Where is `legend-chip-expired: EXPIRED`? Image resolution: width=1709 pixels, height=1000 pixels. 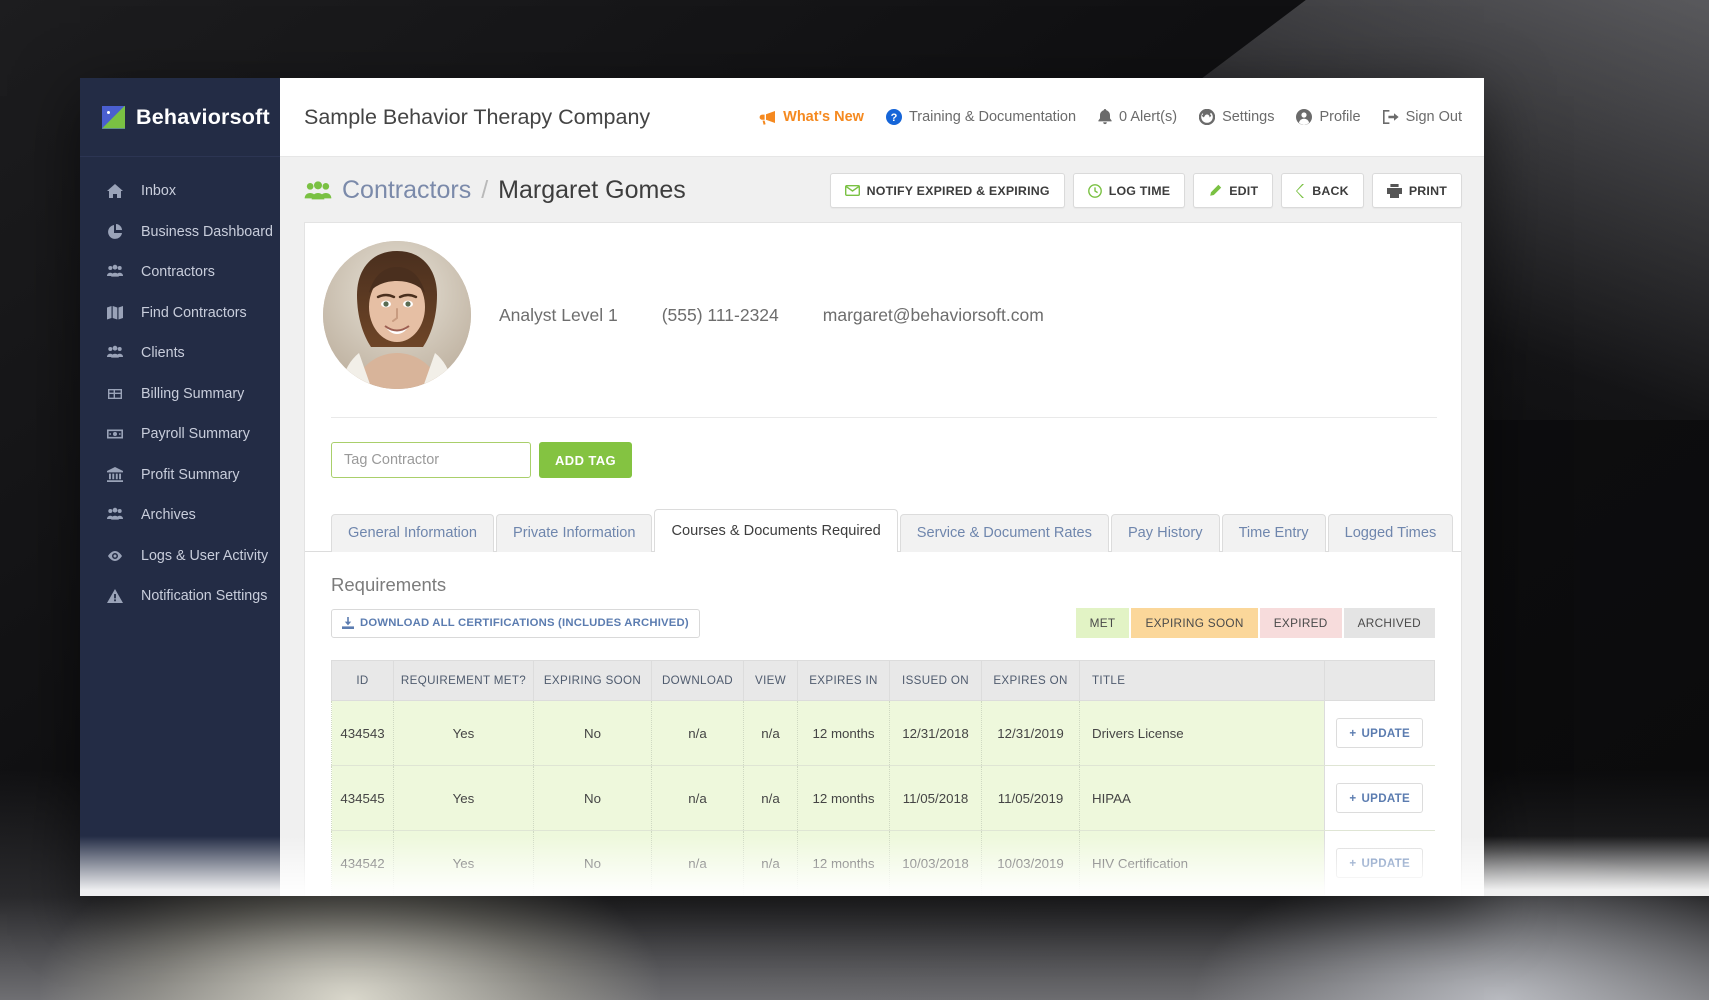 legend-chip-expired: EXPIRED is located at coordinates (1300, 623).